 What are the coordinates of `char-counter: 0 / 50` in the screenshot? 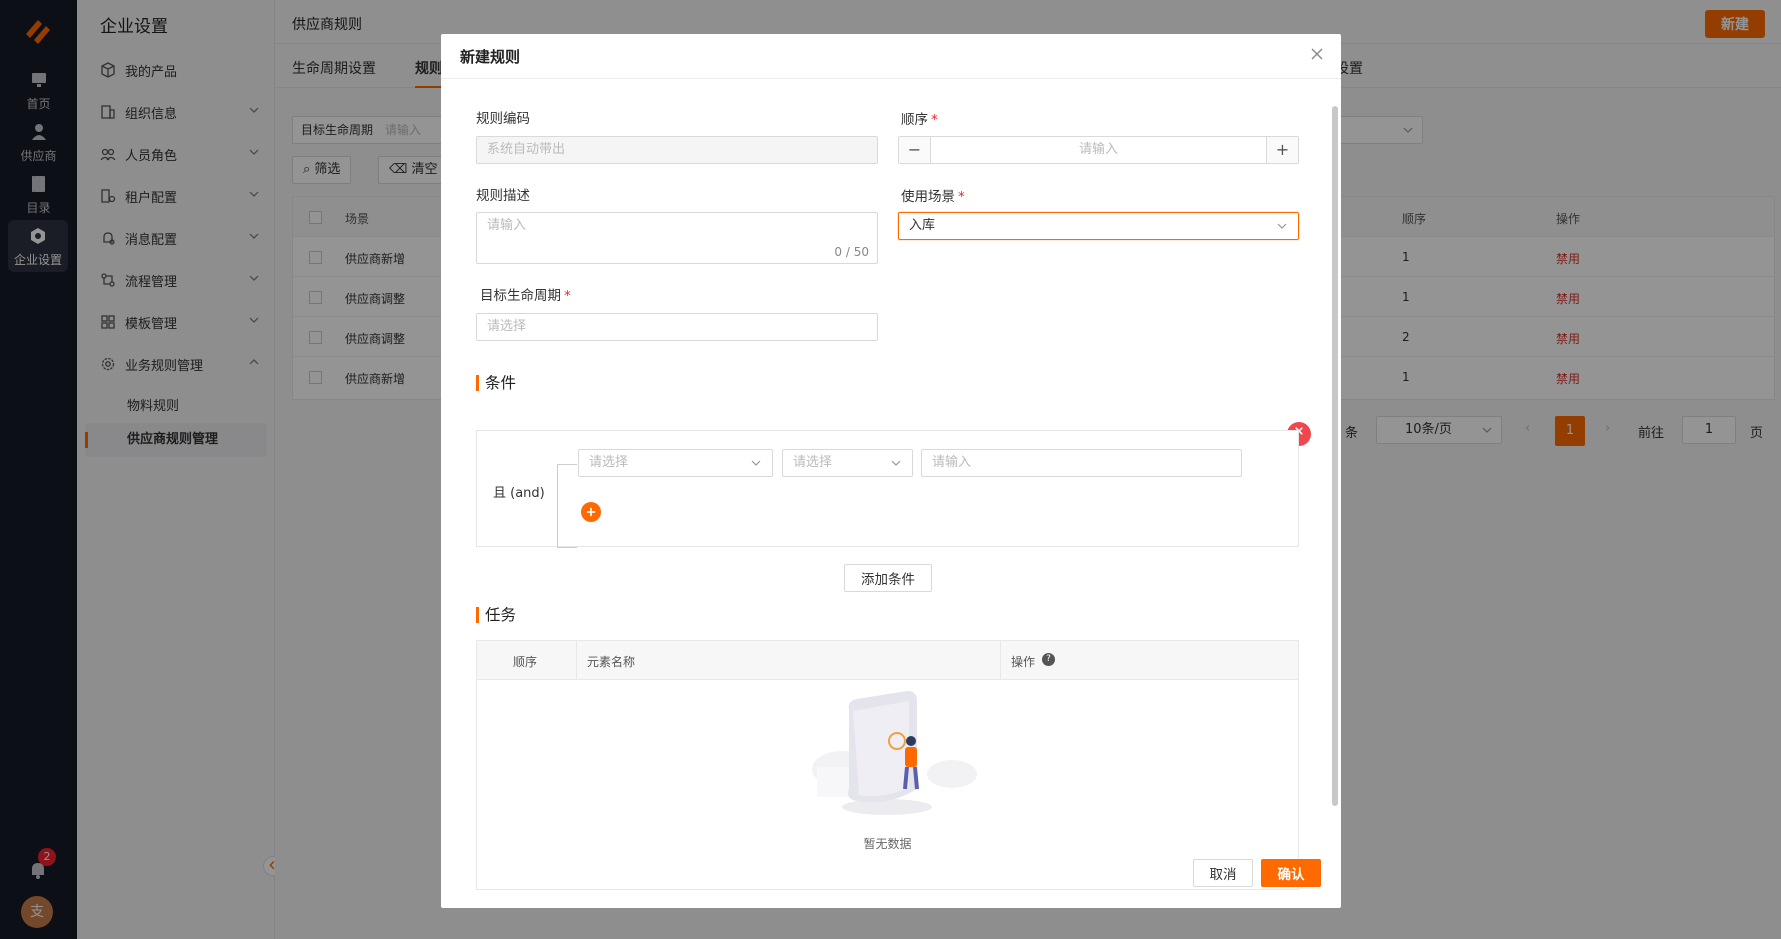 It's located at (851, 252).